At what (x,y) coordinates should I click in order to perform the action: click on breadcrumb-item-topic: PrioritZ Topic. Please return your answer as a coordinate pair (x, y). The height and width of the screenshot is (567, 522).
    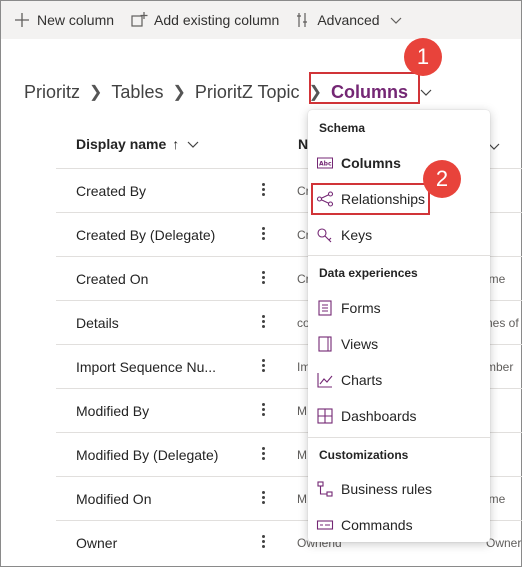
    Looking at the image, I should click on (247, 92).